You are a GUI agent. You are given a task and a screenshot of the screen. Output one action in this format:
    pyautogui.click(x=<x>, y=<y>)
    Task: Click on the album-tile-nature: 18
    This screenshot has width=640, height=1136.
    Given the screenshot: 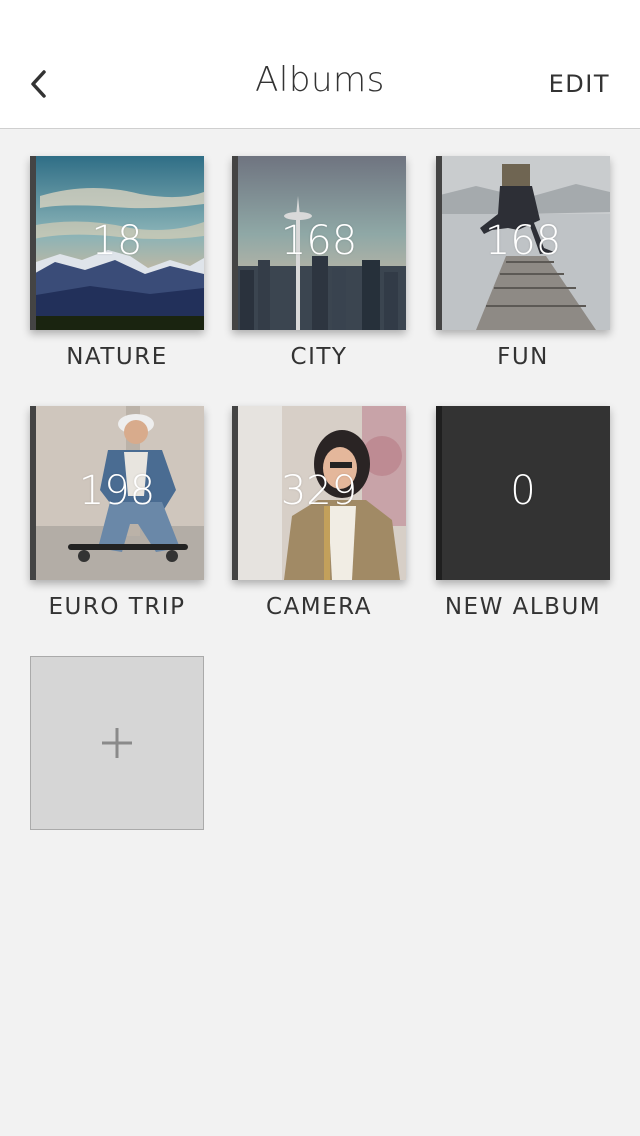 What is the action you would take?
    pyautogui.click(x=117, y=243)
    